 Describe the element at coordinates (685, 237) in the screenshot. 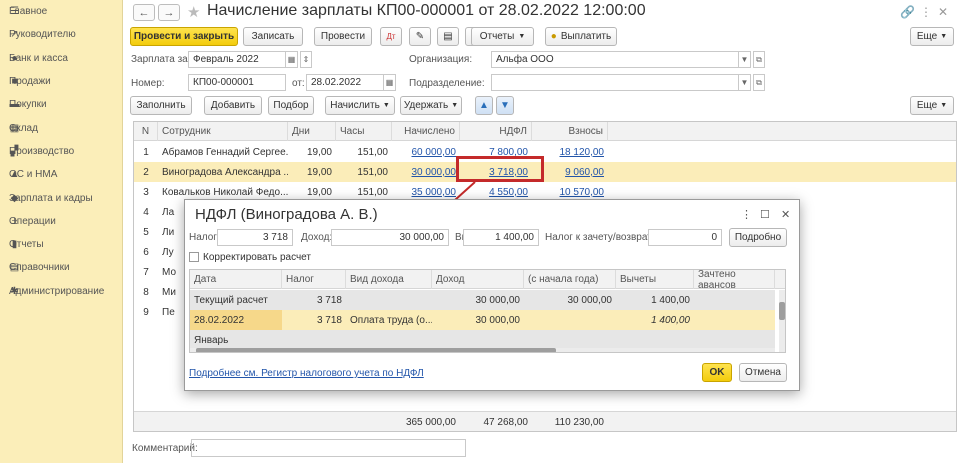

I see `offset-field: 0` at that location.